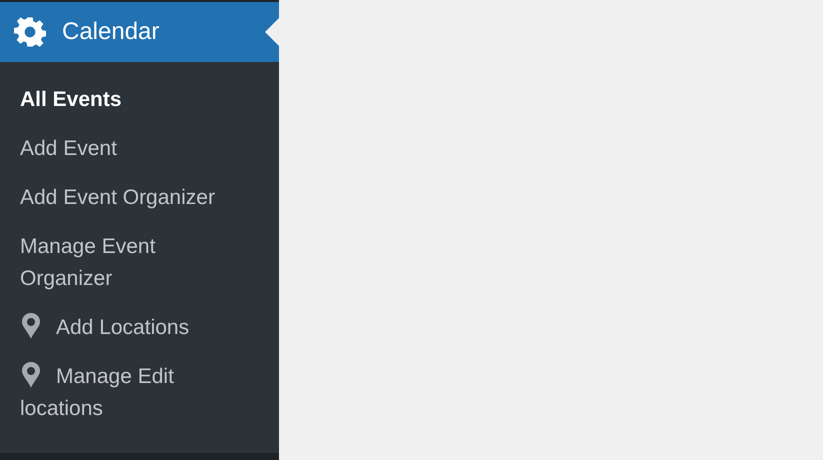 The image size is (823, 460). What do you see at coordinates (132, 393) in the screenshot?
I see `submenu-item: Manage Edit locations` at bounding box center [132, 393].